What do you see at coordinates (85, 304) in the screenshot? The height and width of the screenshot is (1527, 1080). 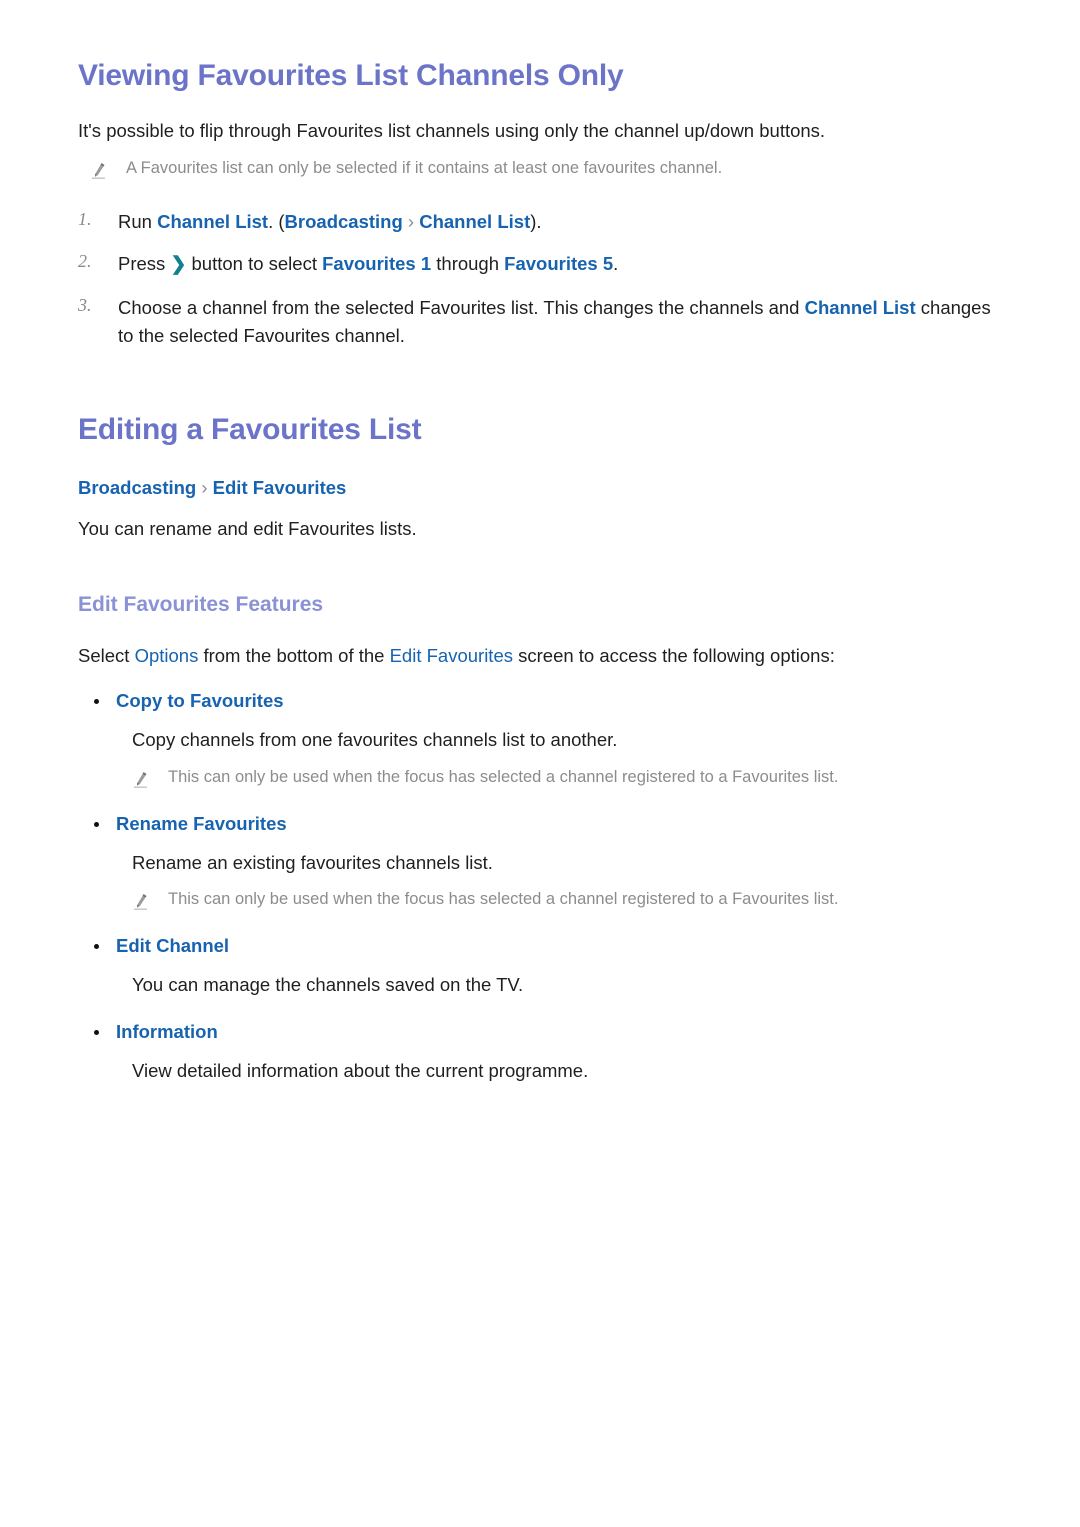 I see `step-number: 3.` at bounding box center [85, 304].